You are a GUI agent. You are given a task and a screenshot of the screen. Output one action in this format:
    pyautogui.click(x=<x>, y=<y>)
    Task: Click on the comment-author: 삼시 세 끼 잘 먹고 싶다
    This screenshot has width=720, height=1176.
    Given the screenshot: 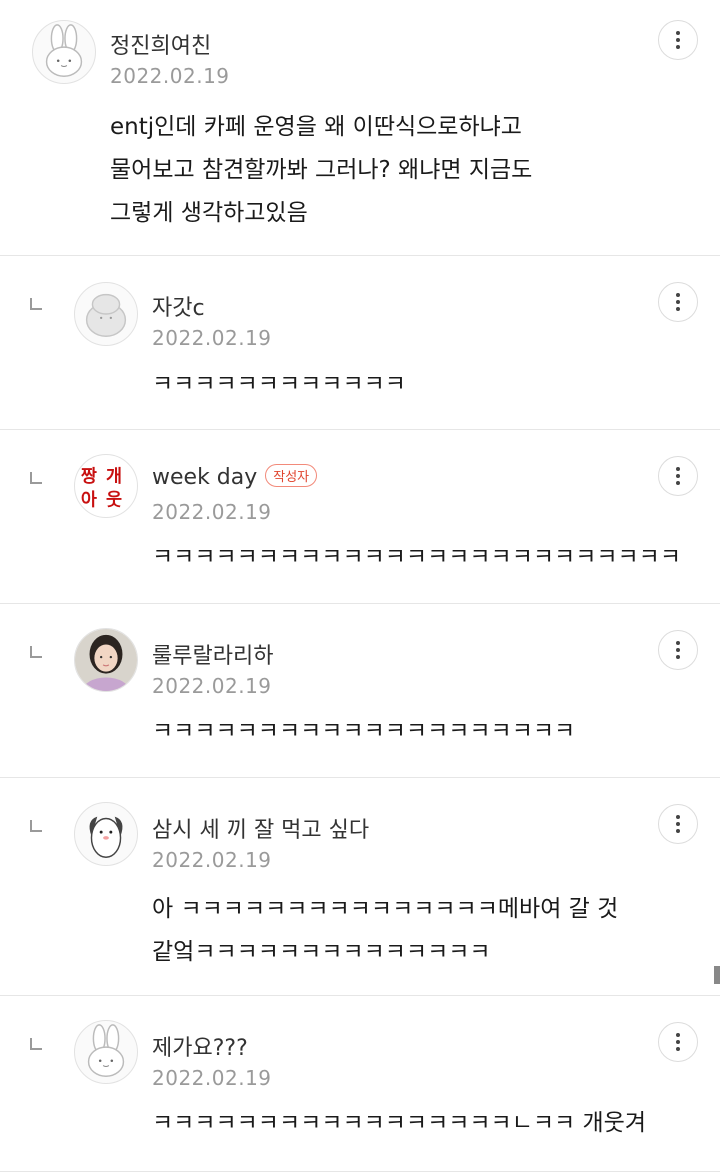 What is the action you would take?
    pyautogui.click(x=260, y=828)
    